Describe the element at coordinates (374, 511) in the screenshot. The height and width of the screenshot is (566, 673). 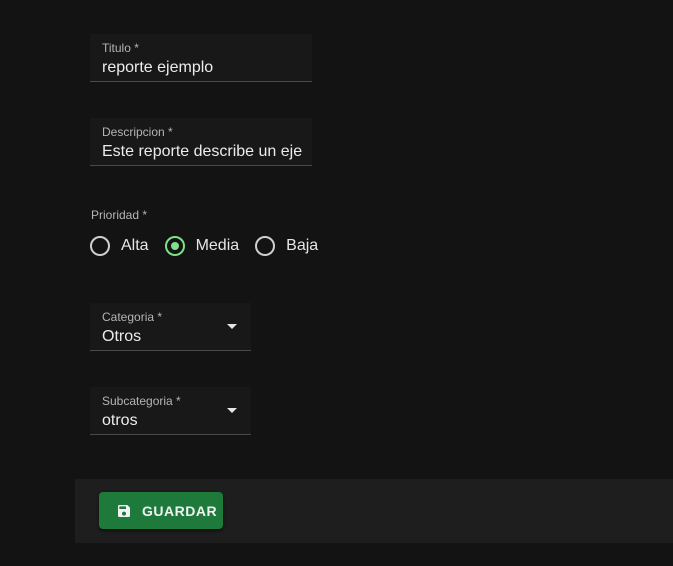
I see `form-footer: GUARDAR` at that location.